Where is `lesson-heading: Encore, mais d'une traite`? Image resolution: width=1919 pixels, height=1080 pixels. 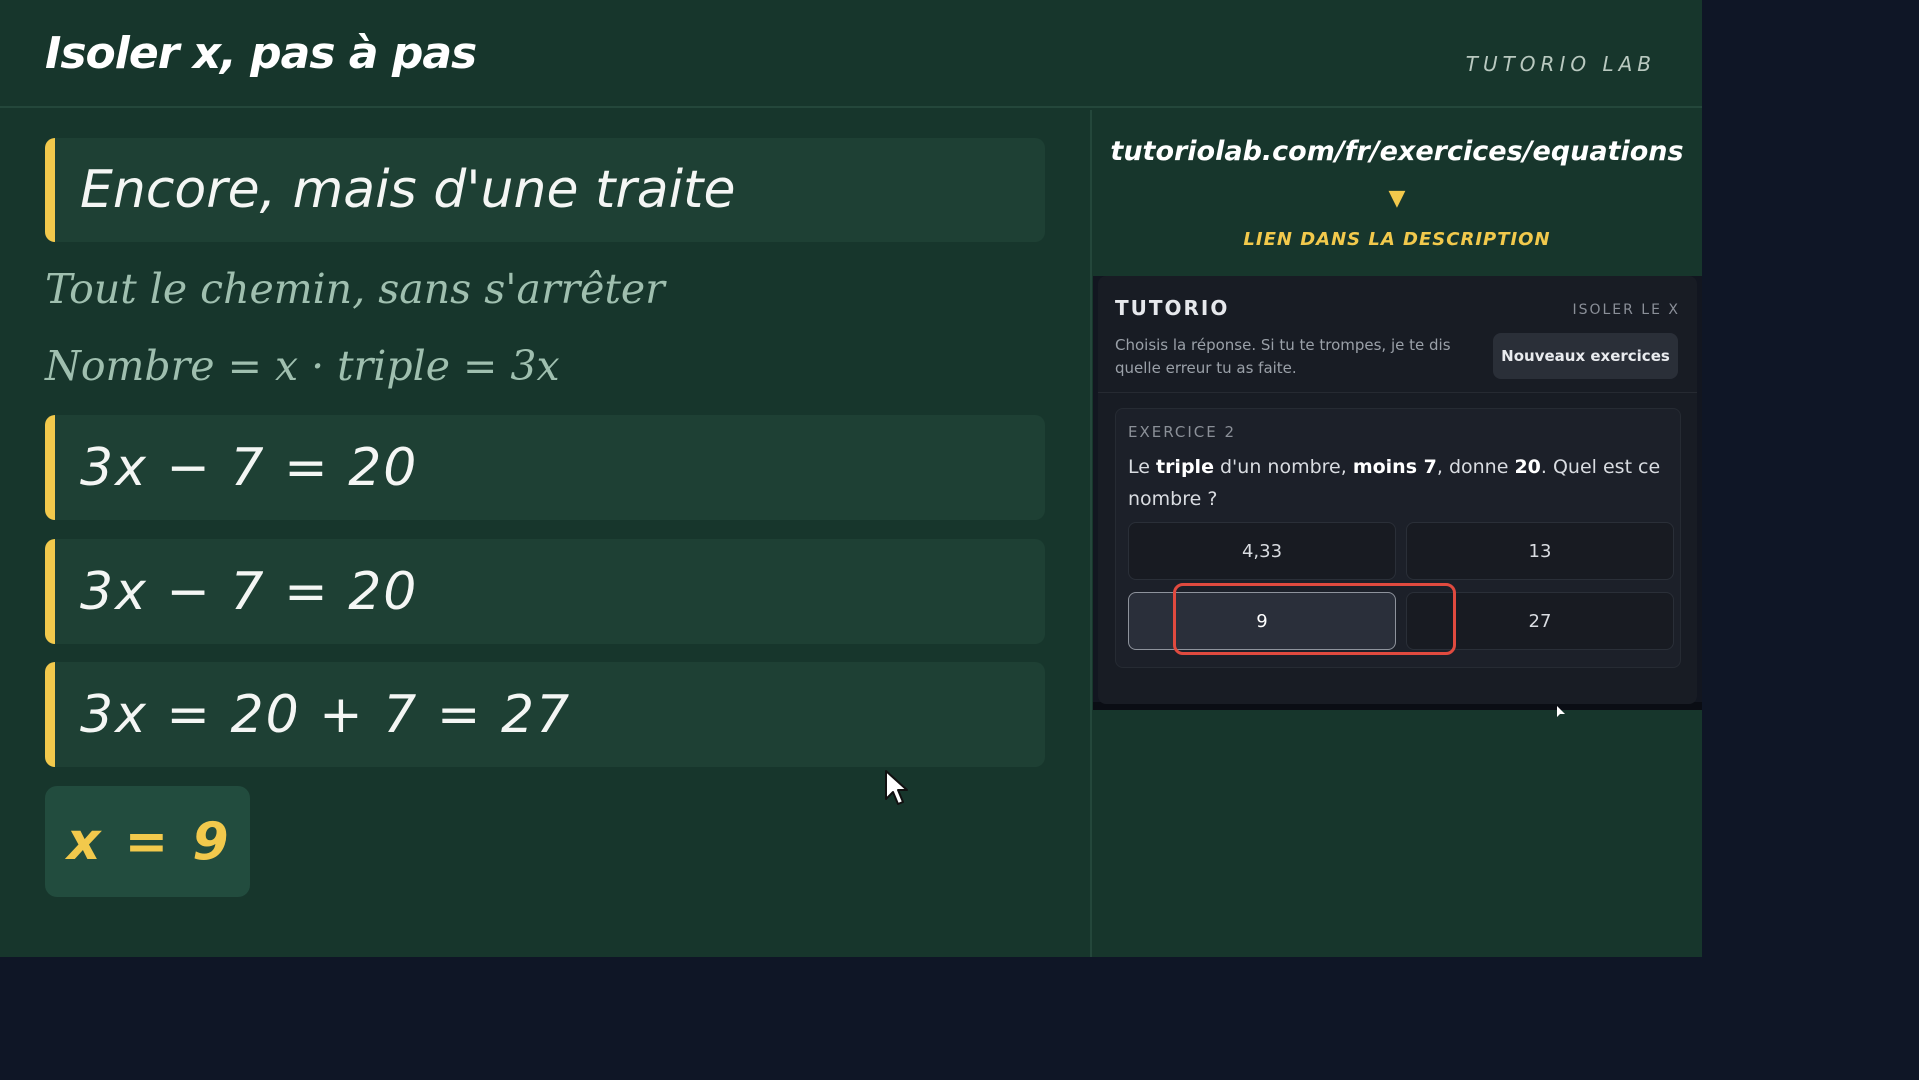 lesson-heading: Encore, mais d'une traite is located at coordinates (408, 190).